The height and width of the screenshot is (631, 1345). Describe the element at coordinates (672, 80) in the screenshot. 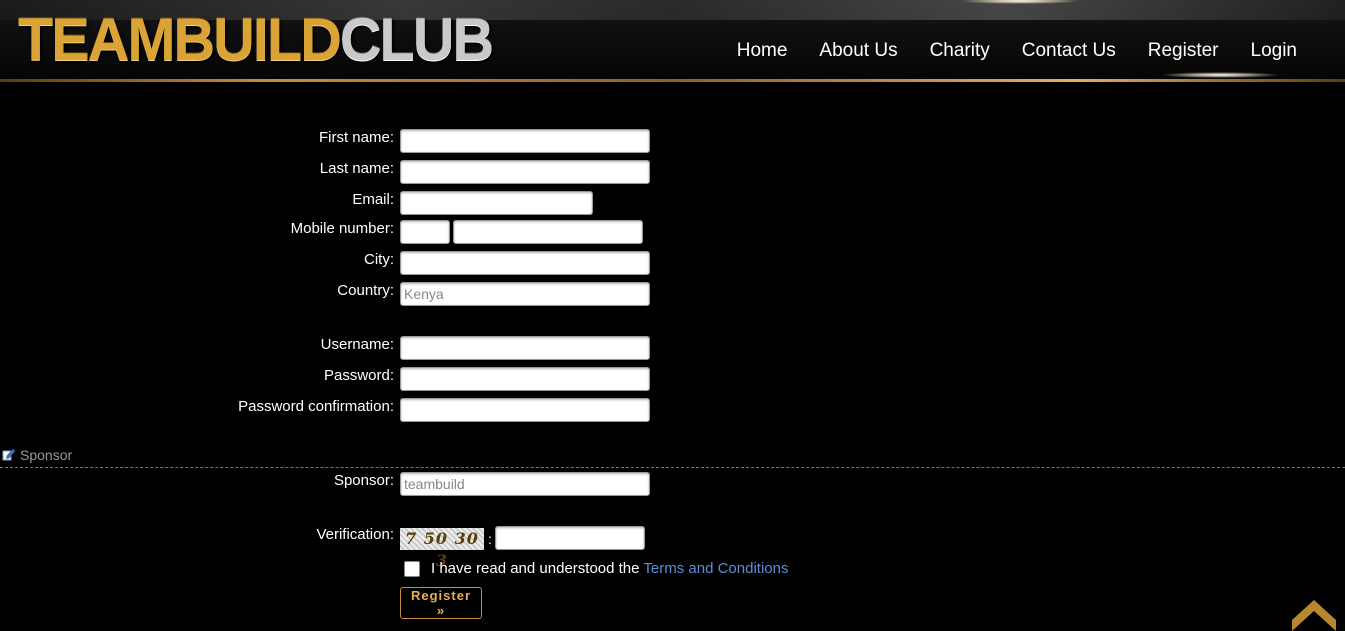

I see `header-gold-line` at that location.